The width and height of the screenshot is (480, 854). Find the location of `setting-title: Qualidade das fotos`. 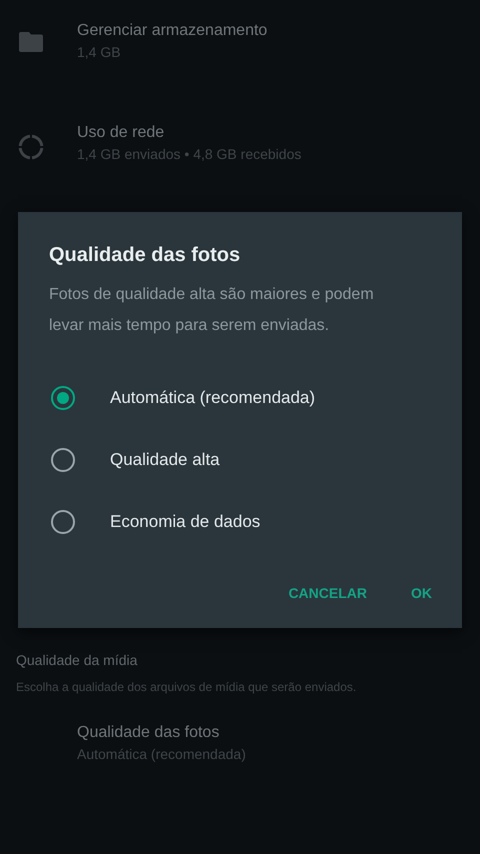

setting-title: Qualidade das fotos is located at coordinates (148, 733).